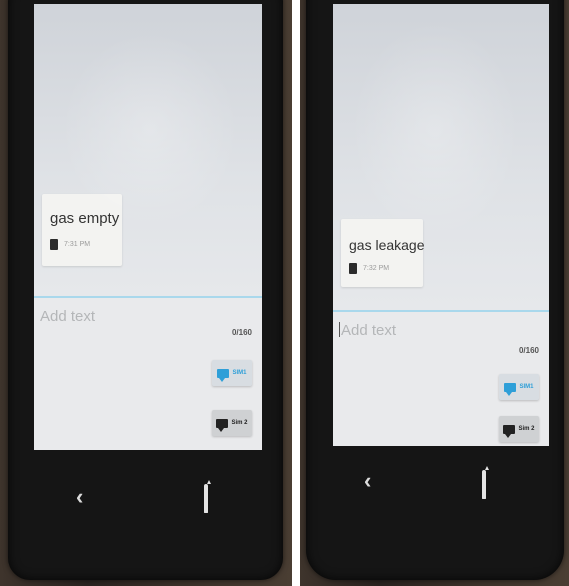 This screenshot has width=569, height=586. What do you see at coordinates (85, 218) in the screenshot?
I see `message-text: gas empty` at bounding box center [85, 218].